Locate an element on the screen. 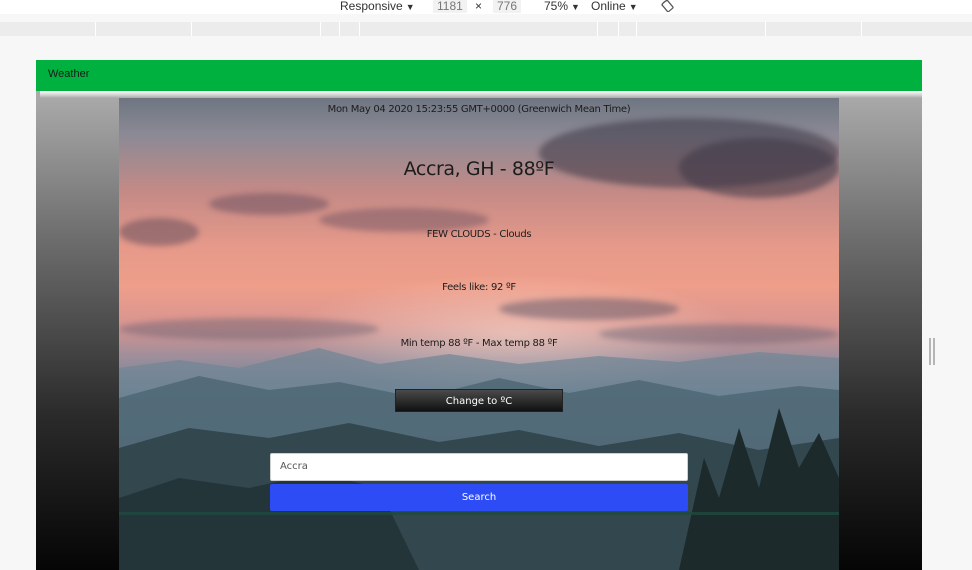  weather-description: FEW CLOUDS - Clouds is located at coordinates (479, 234).